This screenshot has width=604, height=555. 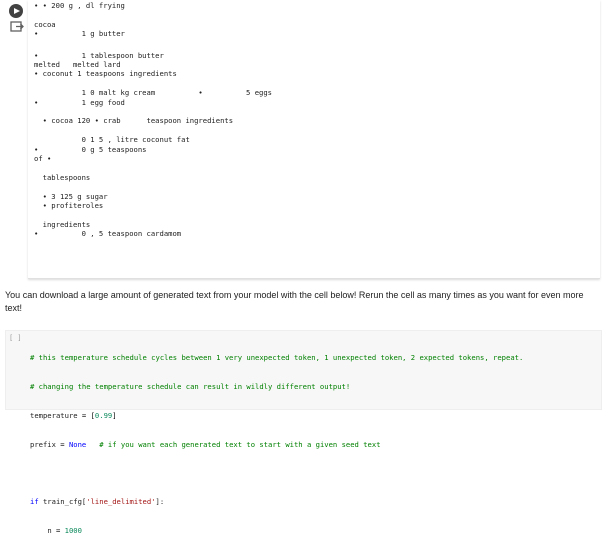 I want to click on code-string: 'line_delimited', so click(x=121, y=502).